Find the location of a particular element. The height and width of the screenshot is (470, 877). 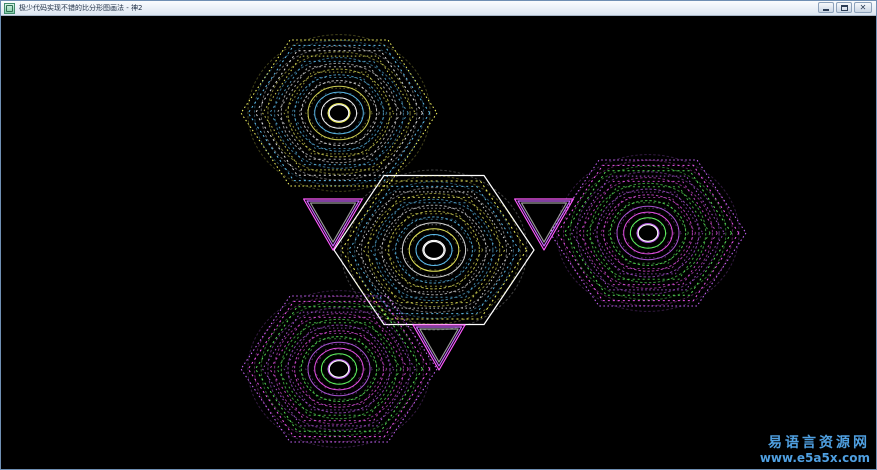

triangle-bottom is located at coordinates (439, 347).